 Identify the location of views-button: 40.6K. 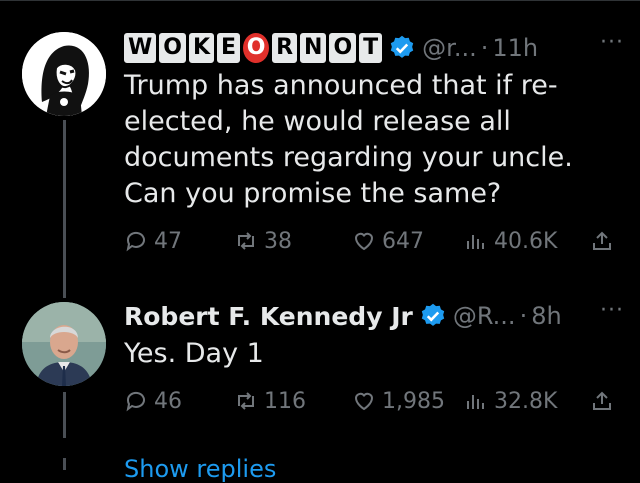
(510, 241).